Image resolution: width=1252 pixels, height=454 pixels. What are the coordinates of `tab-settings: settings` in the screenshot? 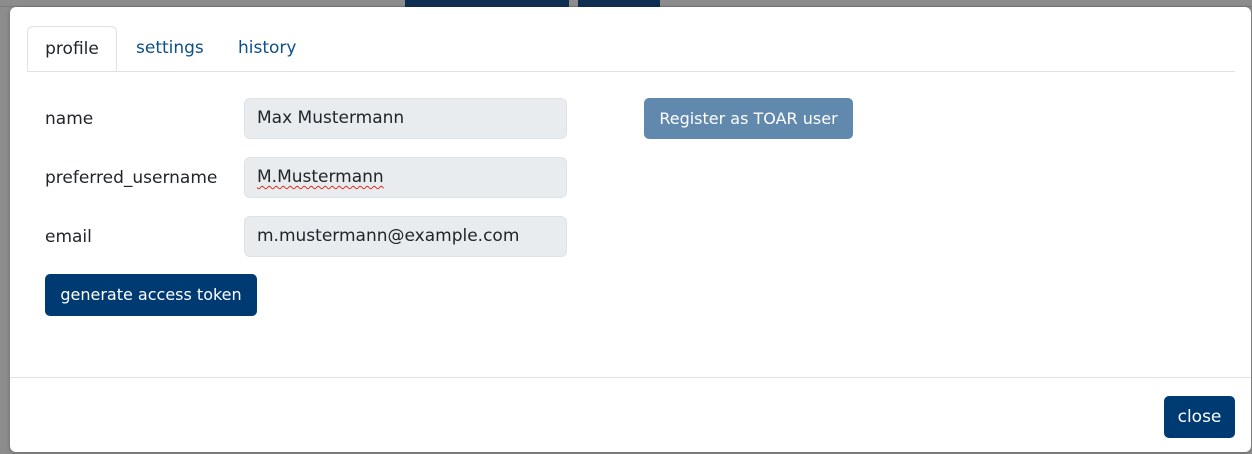 It's located at (170, 48).